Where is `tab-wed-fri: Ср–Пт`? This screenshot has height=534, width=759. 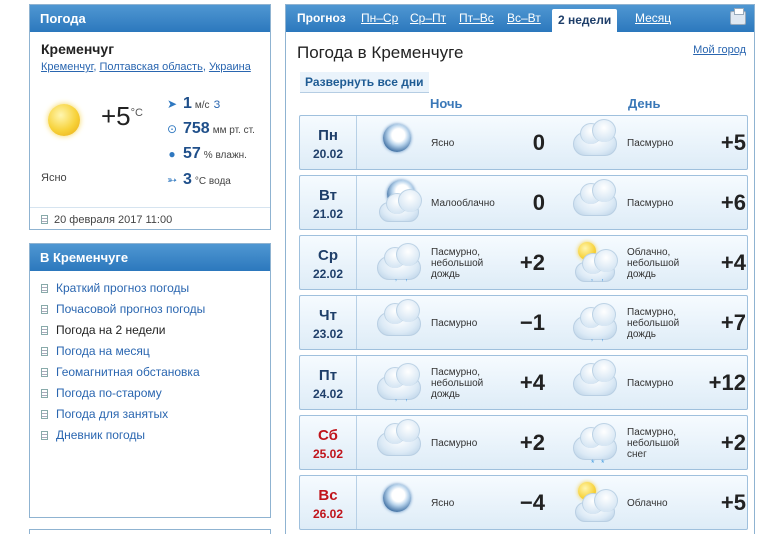
tab-wed-fri: Ср–Пт is located at coordinates (428, 18).